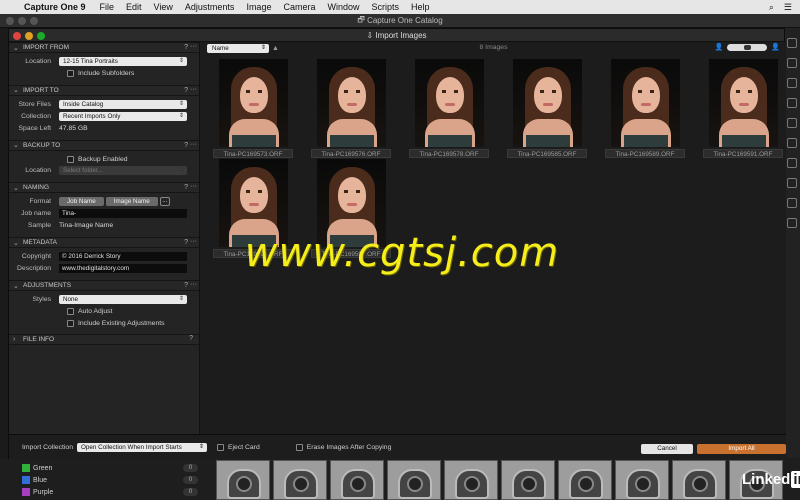 This screenshot has width=800, height=500. Describe the element at coordinates (548, 109) in the screenshot. I see `thumbnail: Tina-PC169585.ORF` at that location.